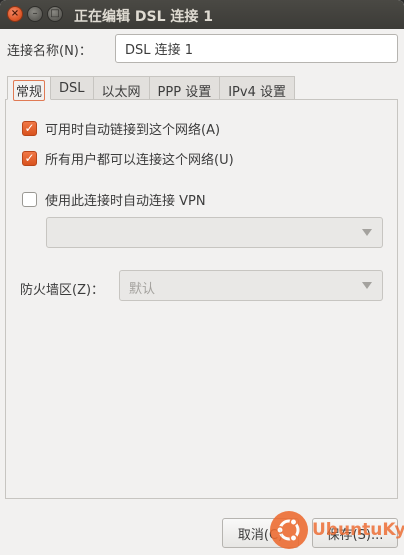 The width and height of the screenshot is (404, 555). Describe the element at coordinates (214, 232) in the screenshot. I see `vpn-select` at that location.